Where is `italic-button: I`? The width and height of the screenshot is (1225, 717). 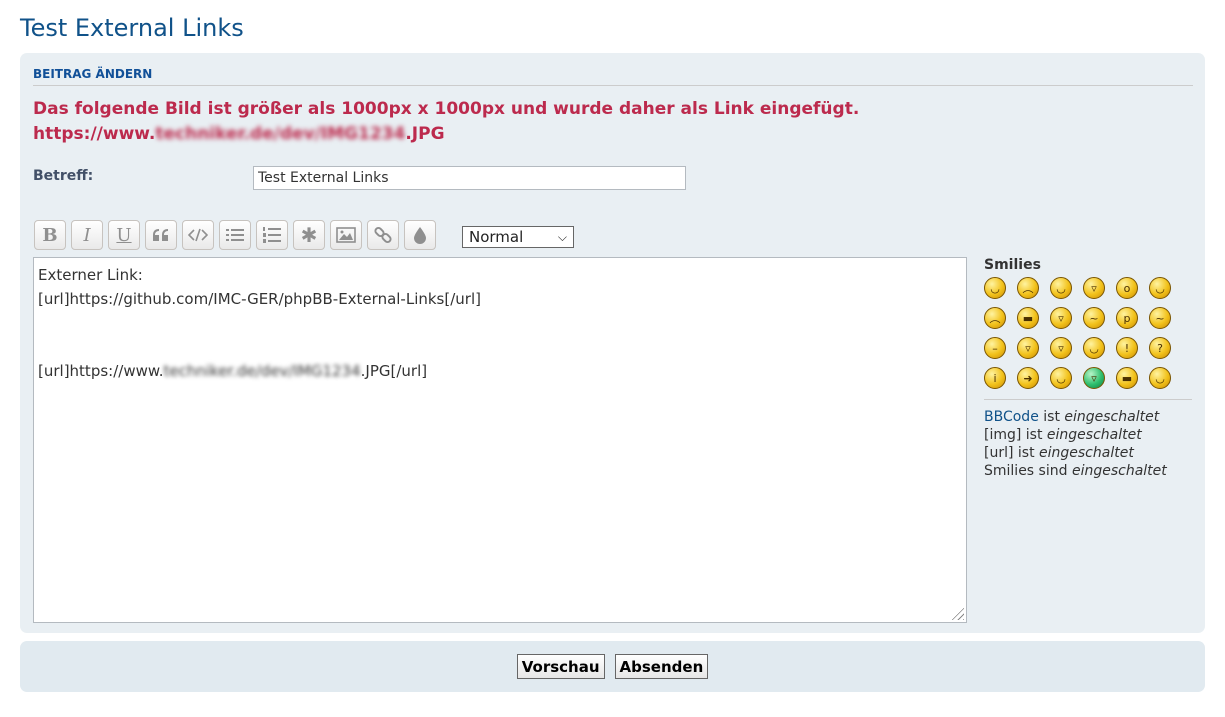 italic-button: I is located at coordinates (87, 235).